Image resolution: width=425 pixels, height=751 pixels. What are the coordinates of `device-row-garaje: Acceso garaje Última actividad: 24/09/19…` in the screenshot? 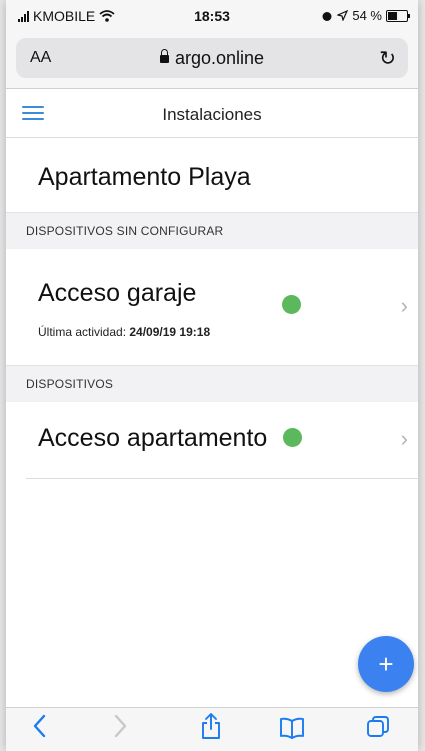 It's located at (212, 307).